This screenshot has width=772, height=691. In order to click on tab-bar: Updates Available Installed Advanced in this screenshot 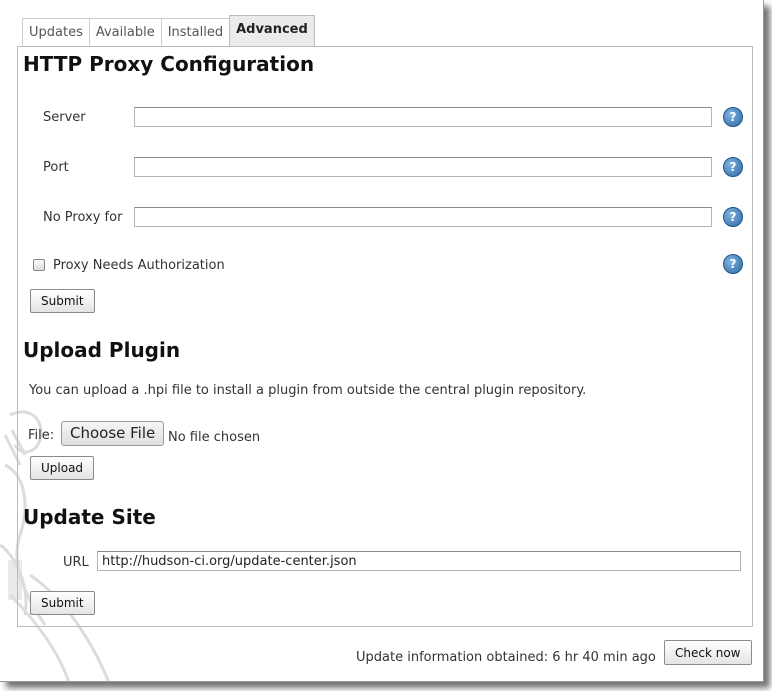, I will do `click(168, 31)`.